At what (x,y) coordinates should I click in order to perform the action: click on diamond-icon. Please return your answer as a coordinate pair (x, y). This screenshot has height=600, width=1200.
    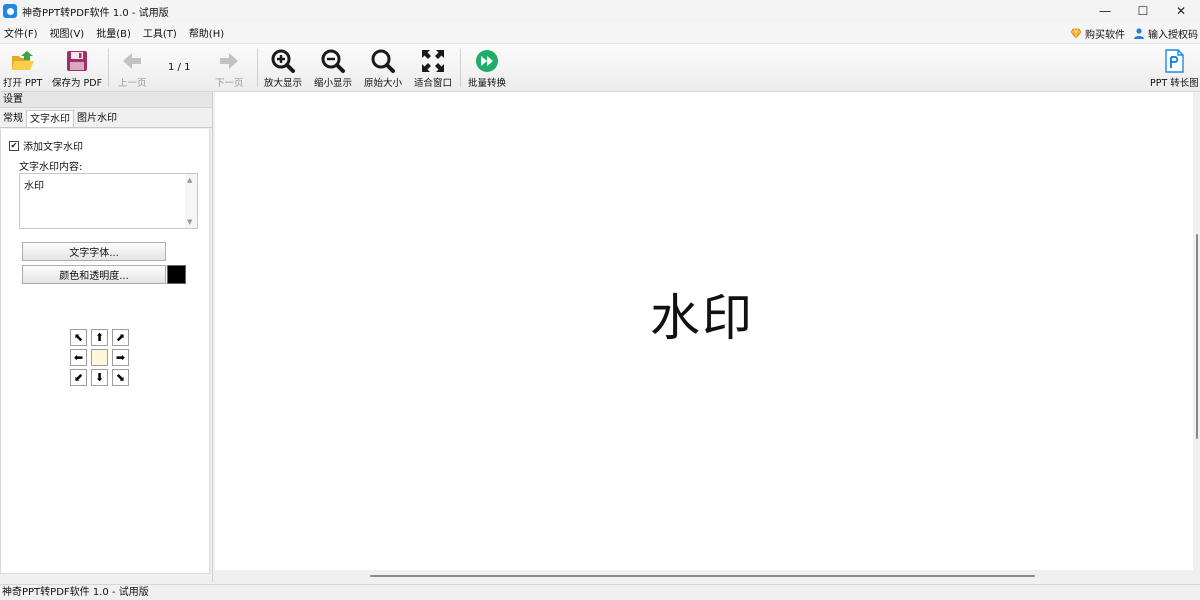
    Looking at the image, I should click on (1076, 33).